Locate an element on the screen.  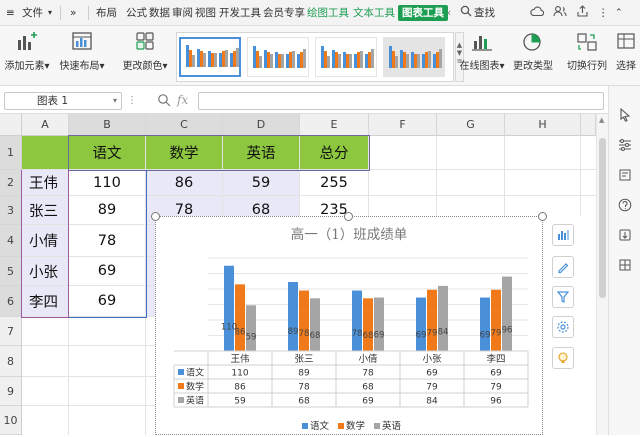
switch-row-col-button: 切换行列 is located at coordinates (587, 52).